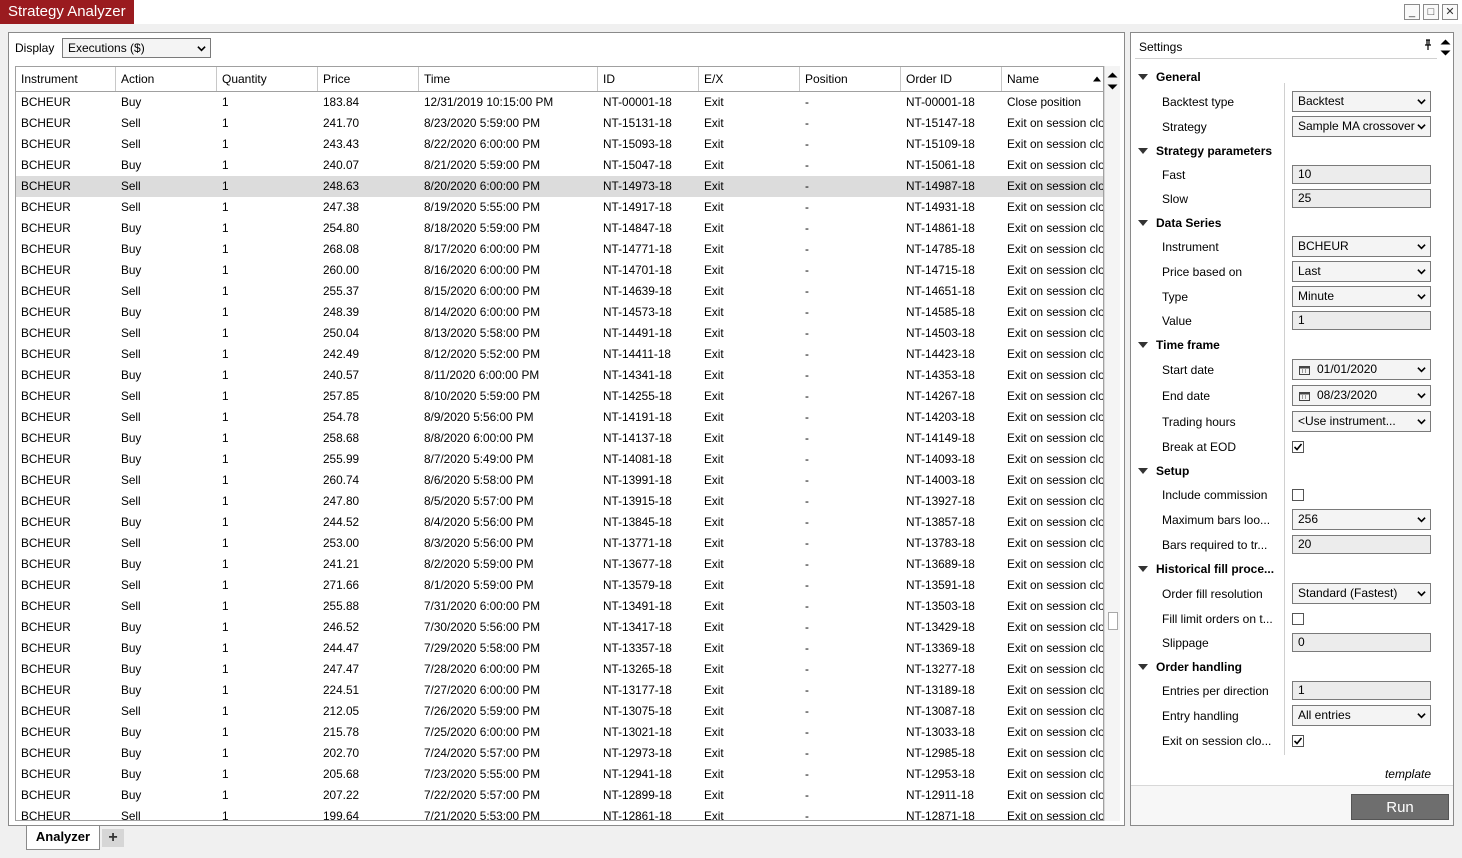 The image size is (1462, 858). Describe the element at coordinates (850, 79) in the screenshot. I see `column-header-position: Position` at that location.